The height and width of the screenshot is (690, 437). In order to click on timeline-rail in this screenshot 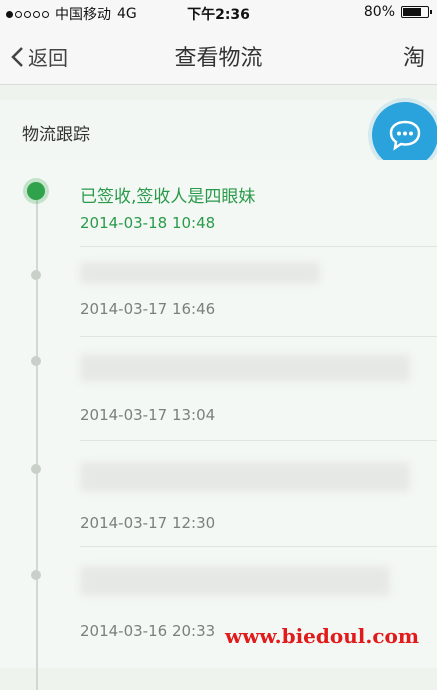, I will do `click(37, 440)`.